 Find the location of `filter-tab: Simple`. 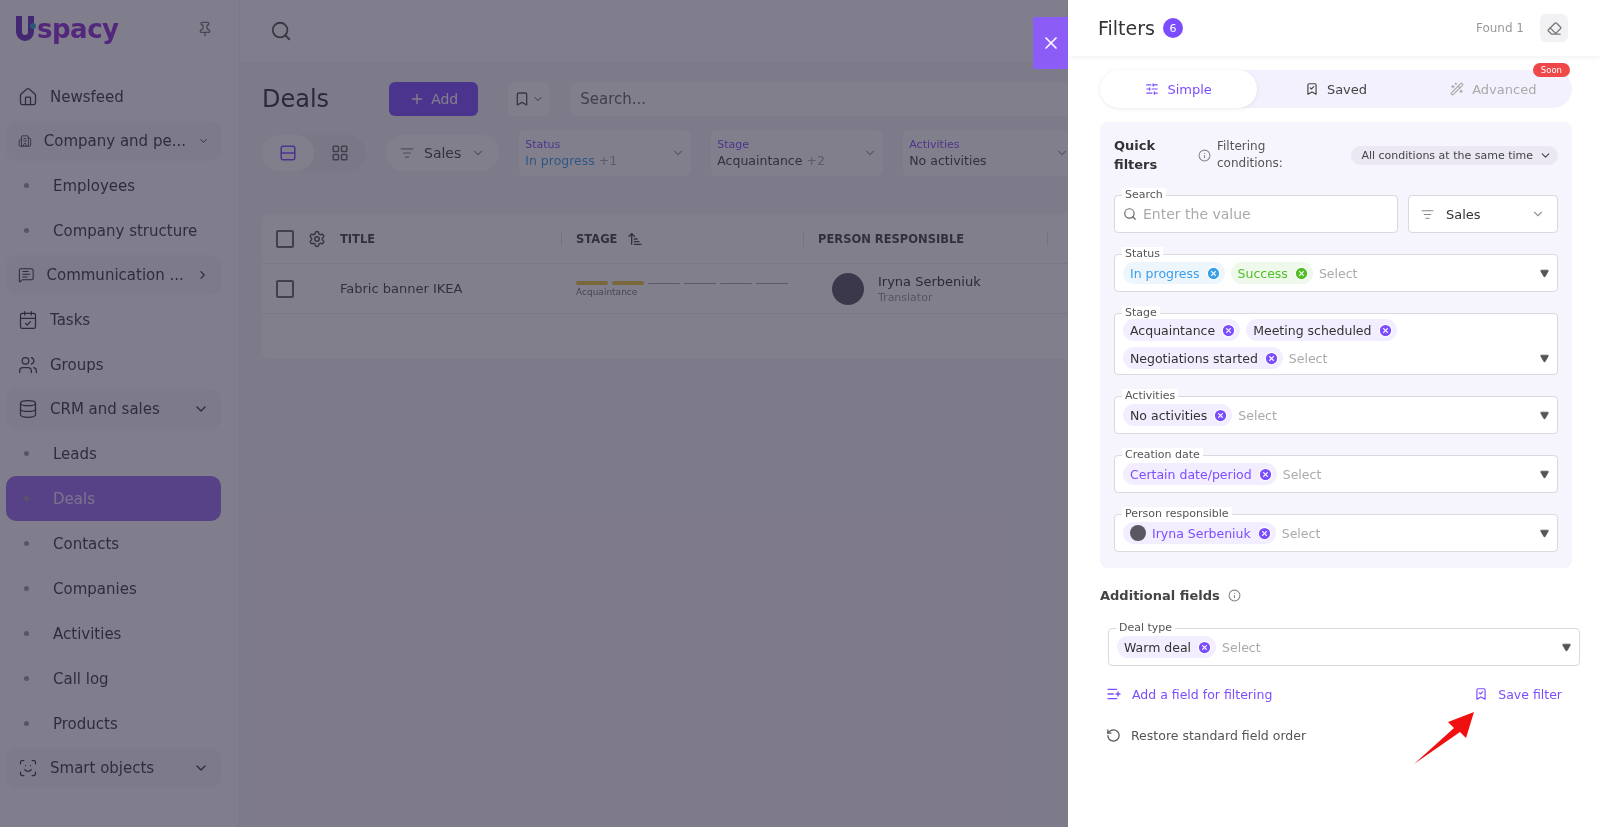

filter-tab: Simple is located at coordinates (1179, 89).